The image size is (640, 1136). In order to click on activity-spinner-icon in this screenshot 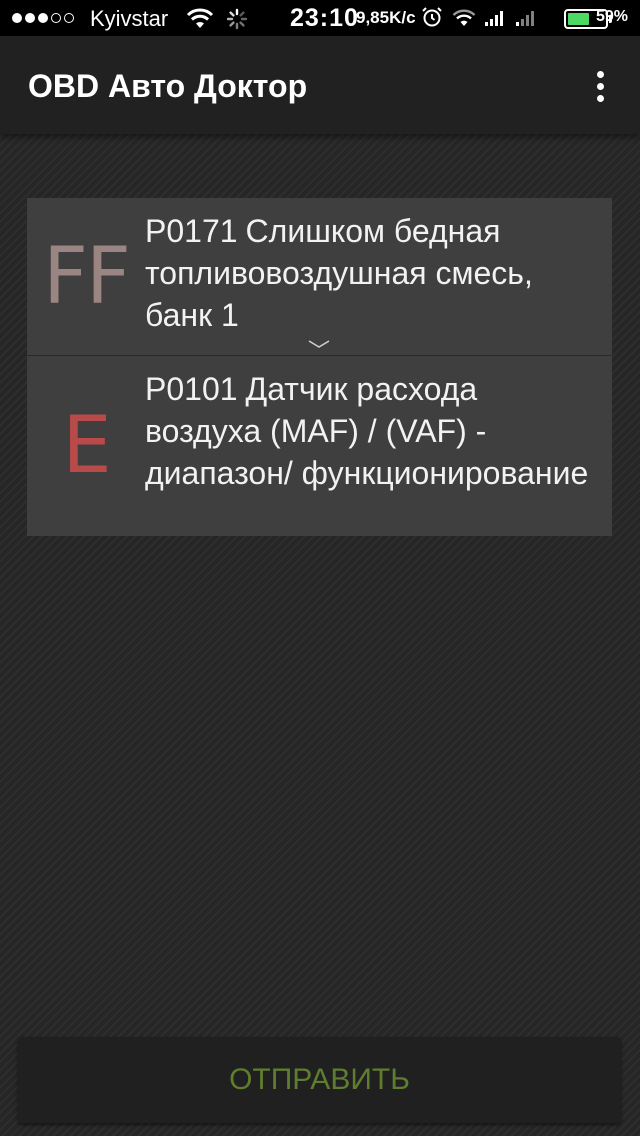, I will do `click(237, 21)`.